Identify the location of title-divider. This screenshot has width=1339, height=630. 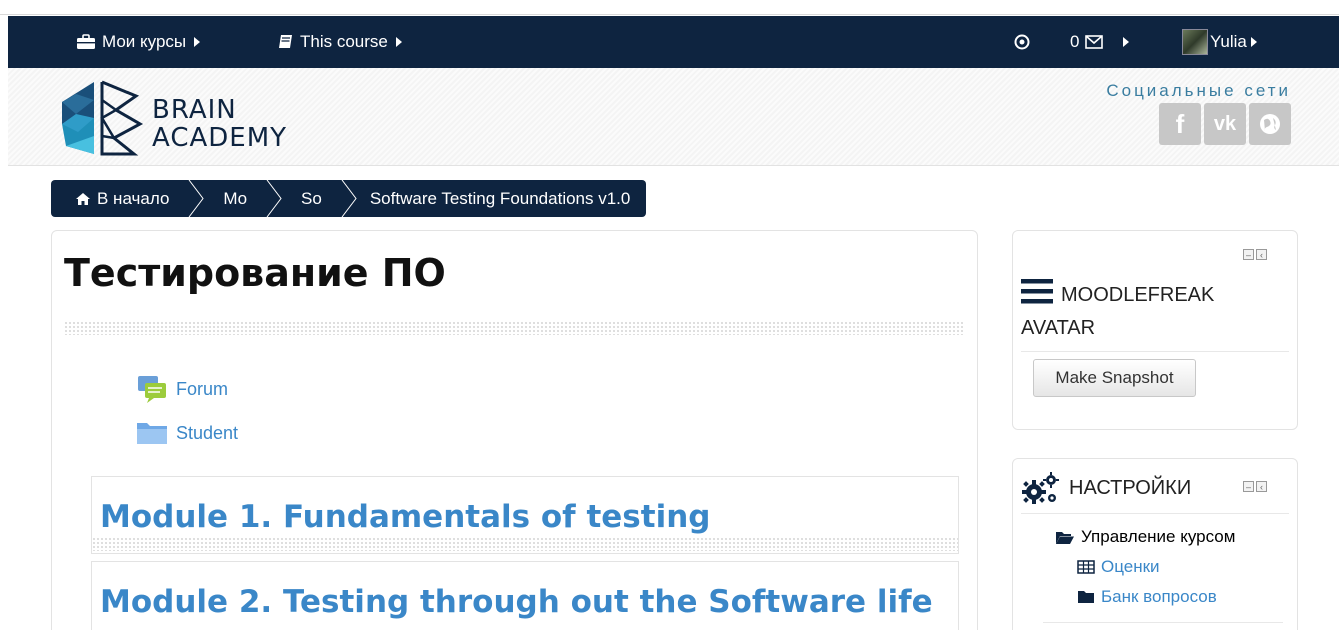
(514, 328).